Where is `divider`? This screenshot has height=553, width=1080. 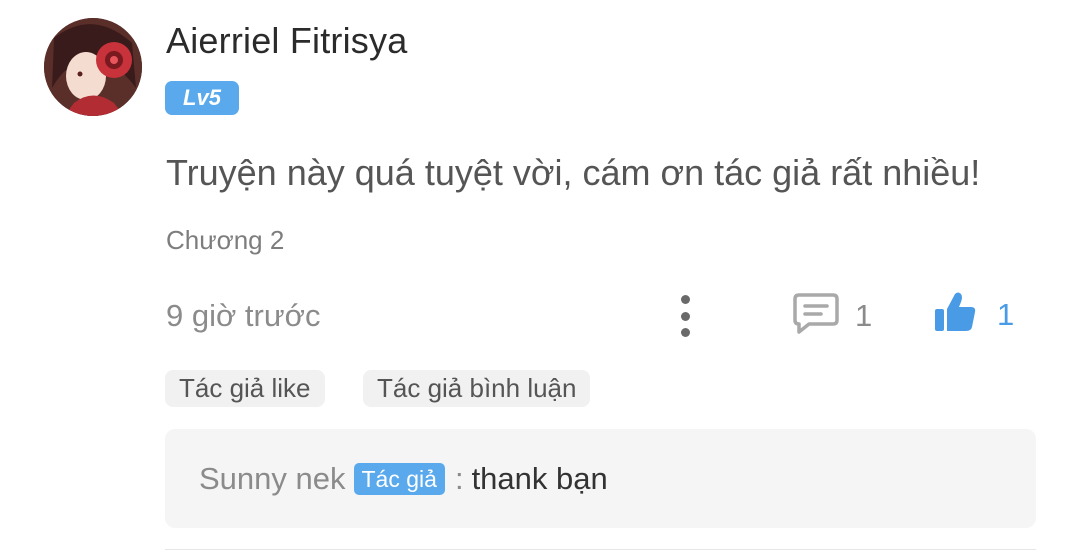 divider is located at coordinates (600, 549).